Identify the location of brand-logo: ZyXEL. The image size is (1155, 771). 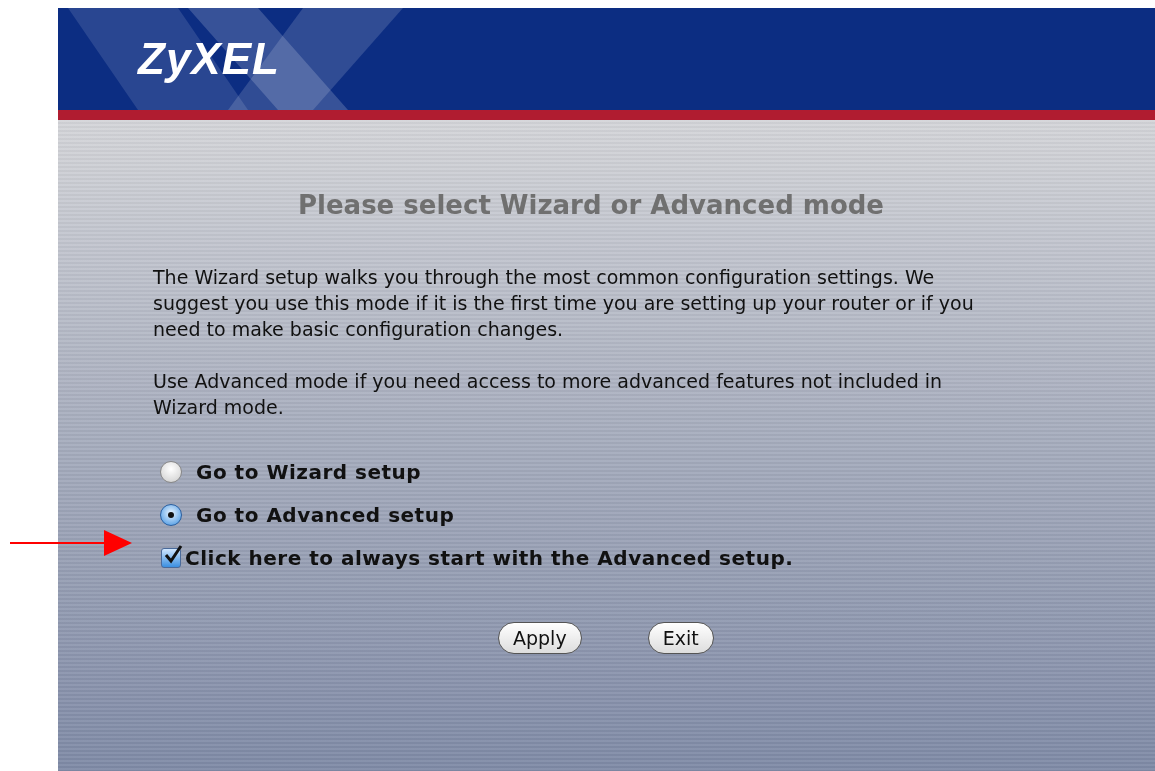
(209, 59).